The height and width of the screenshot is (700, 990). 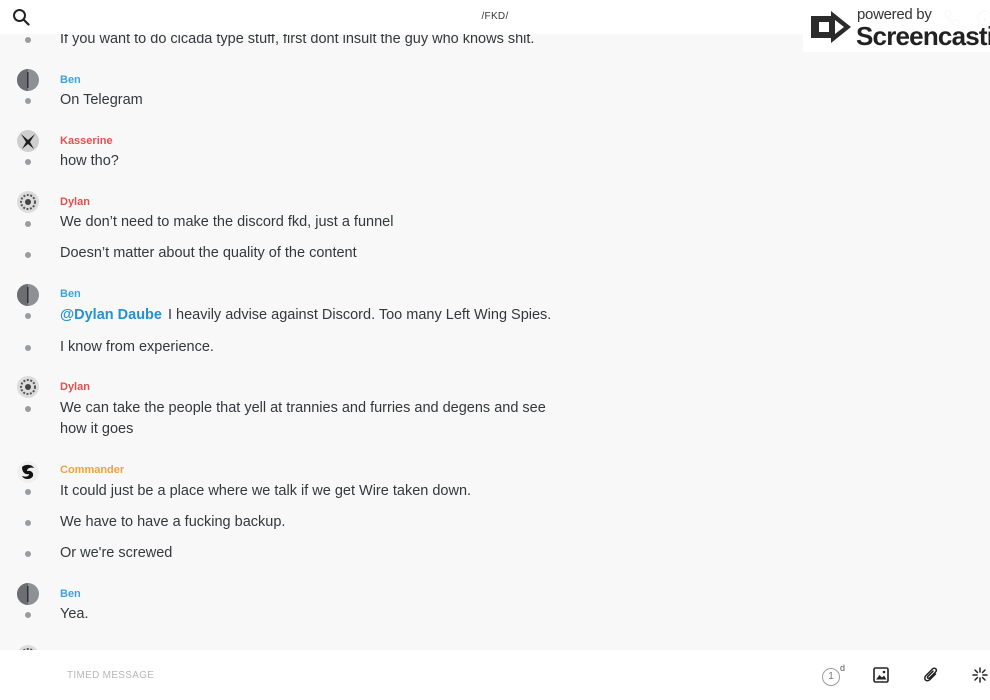 I want to click on message-text: how tho?, so click(x=89, y=161).